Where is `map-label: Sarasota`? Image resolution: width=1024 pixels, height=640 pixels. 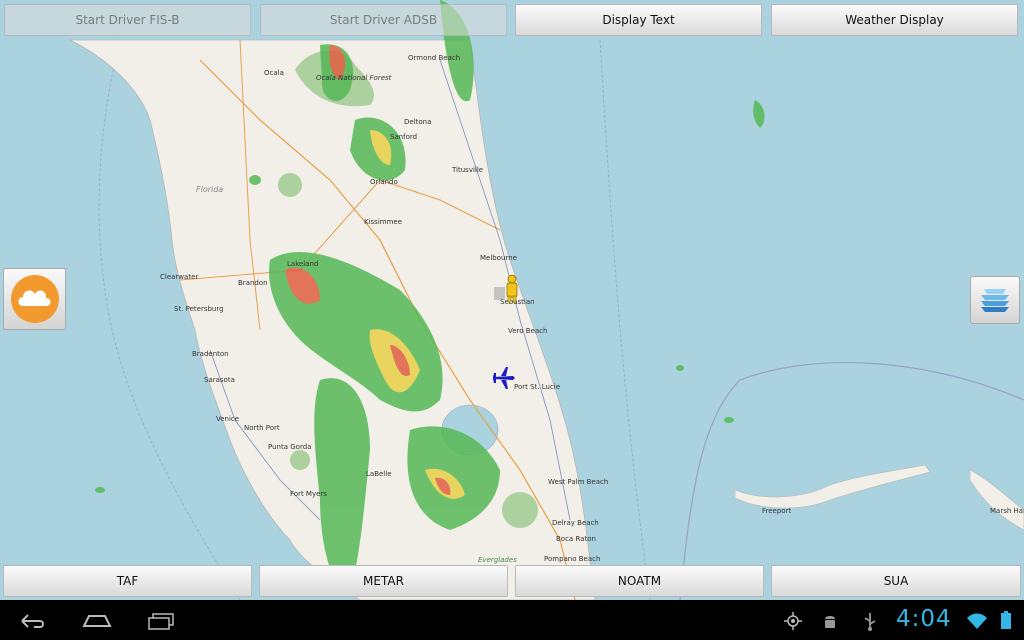 map-label: Sarasota is located at coordinates (219, 380).